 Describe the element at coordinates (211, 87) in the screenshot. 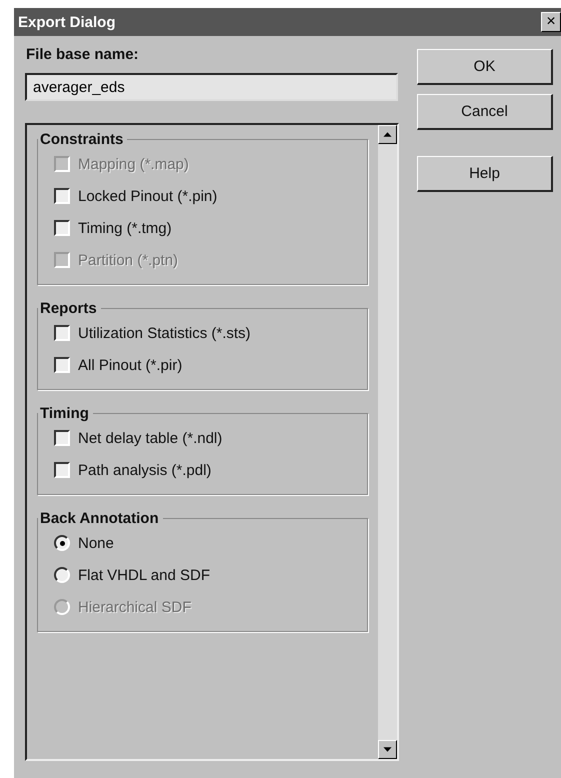

I see `file-name-field: averager_eds` at that location.